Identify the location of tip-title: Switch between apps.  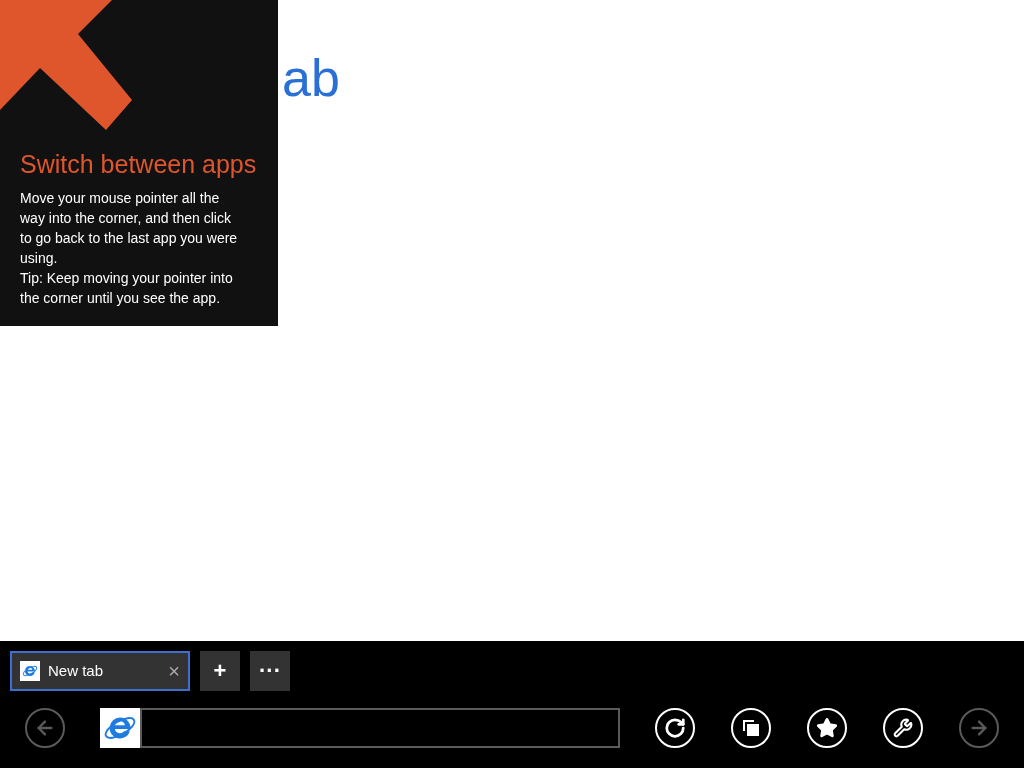
(139, 164).